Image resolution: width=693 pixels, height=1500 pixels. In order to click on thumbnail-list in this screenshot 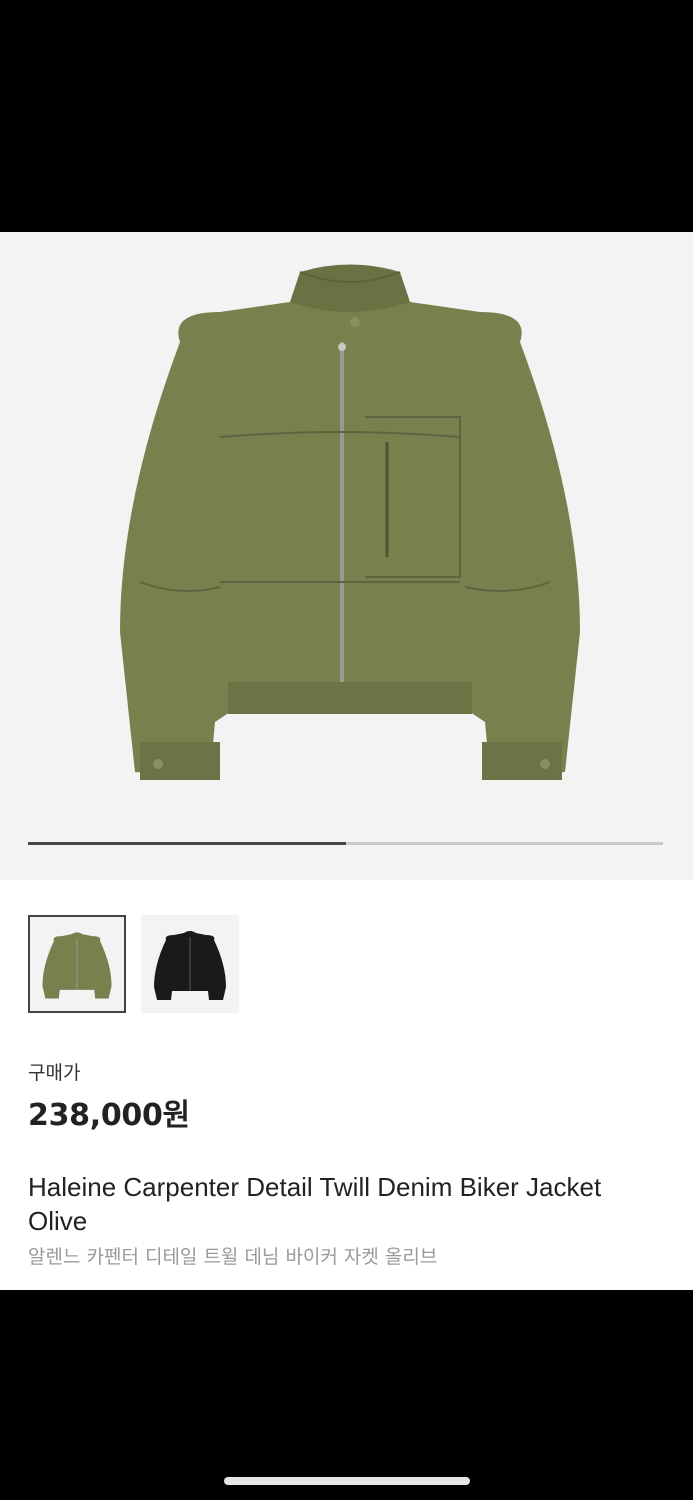, I will do `click(133, 964)`.